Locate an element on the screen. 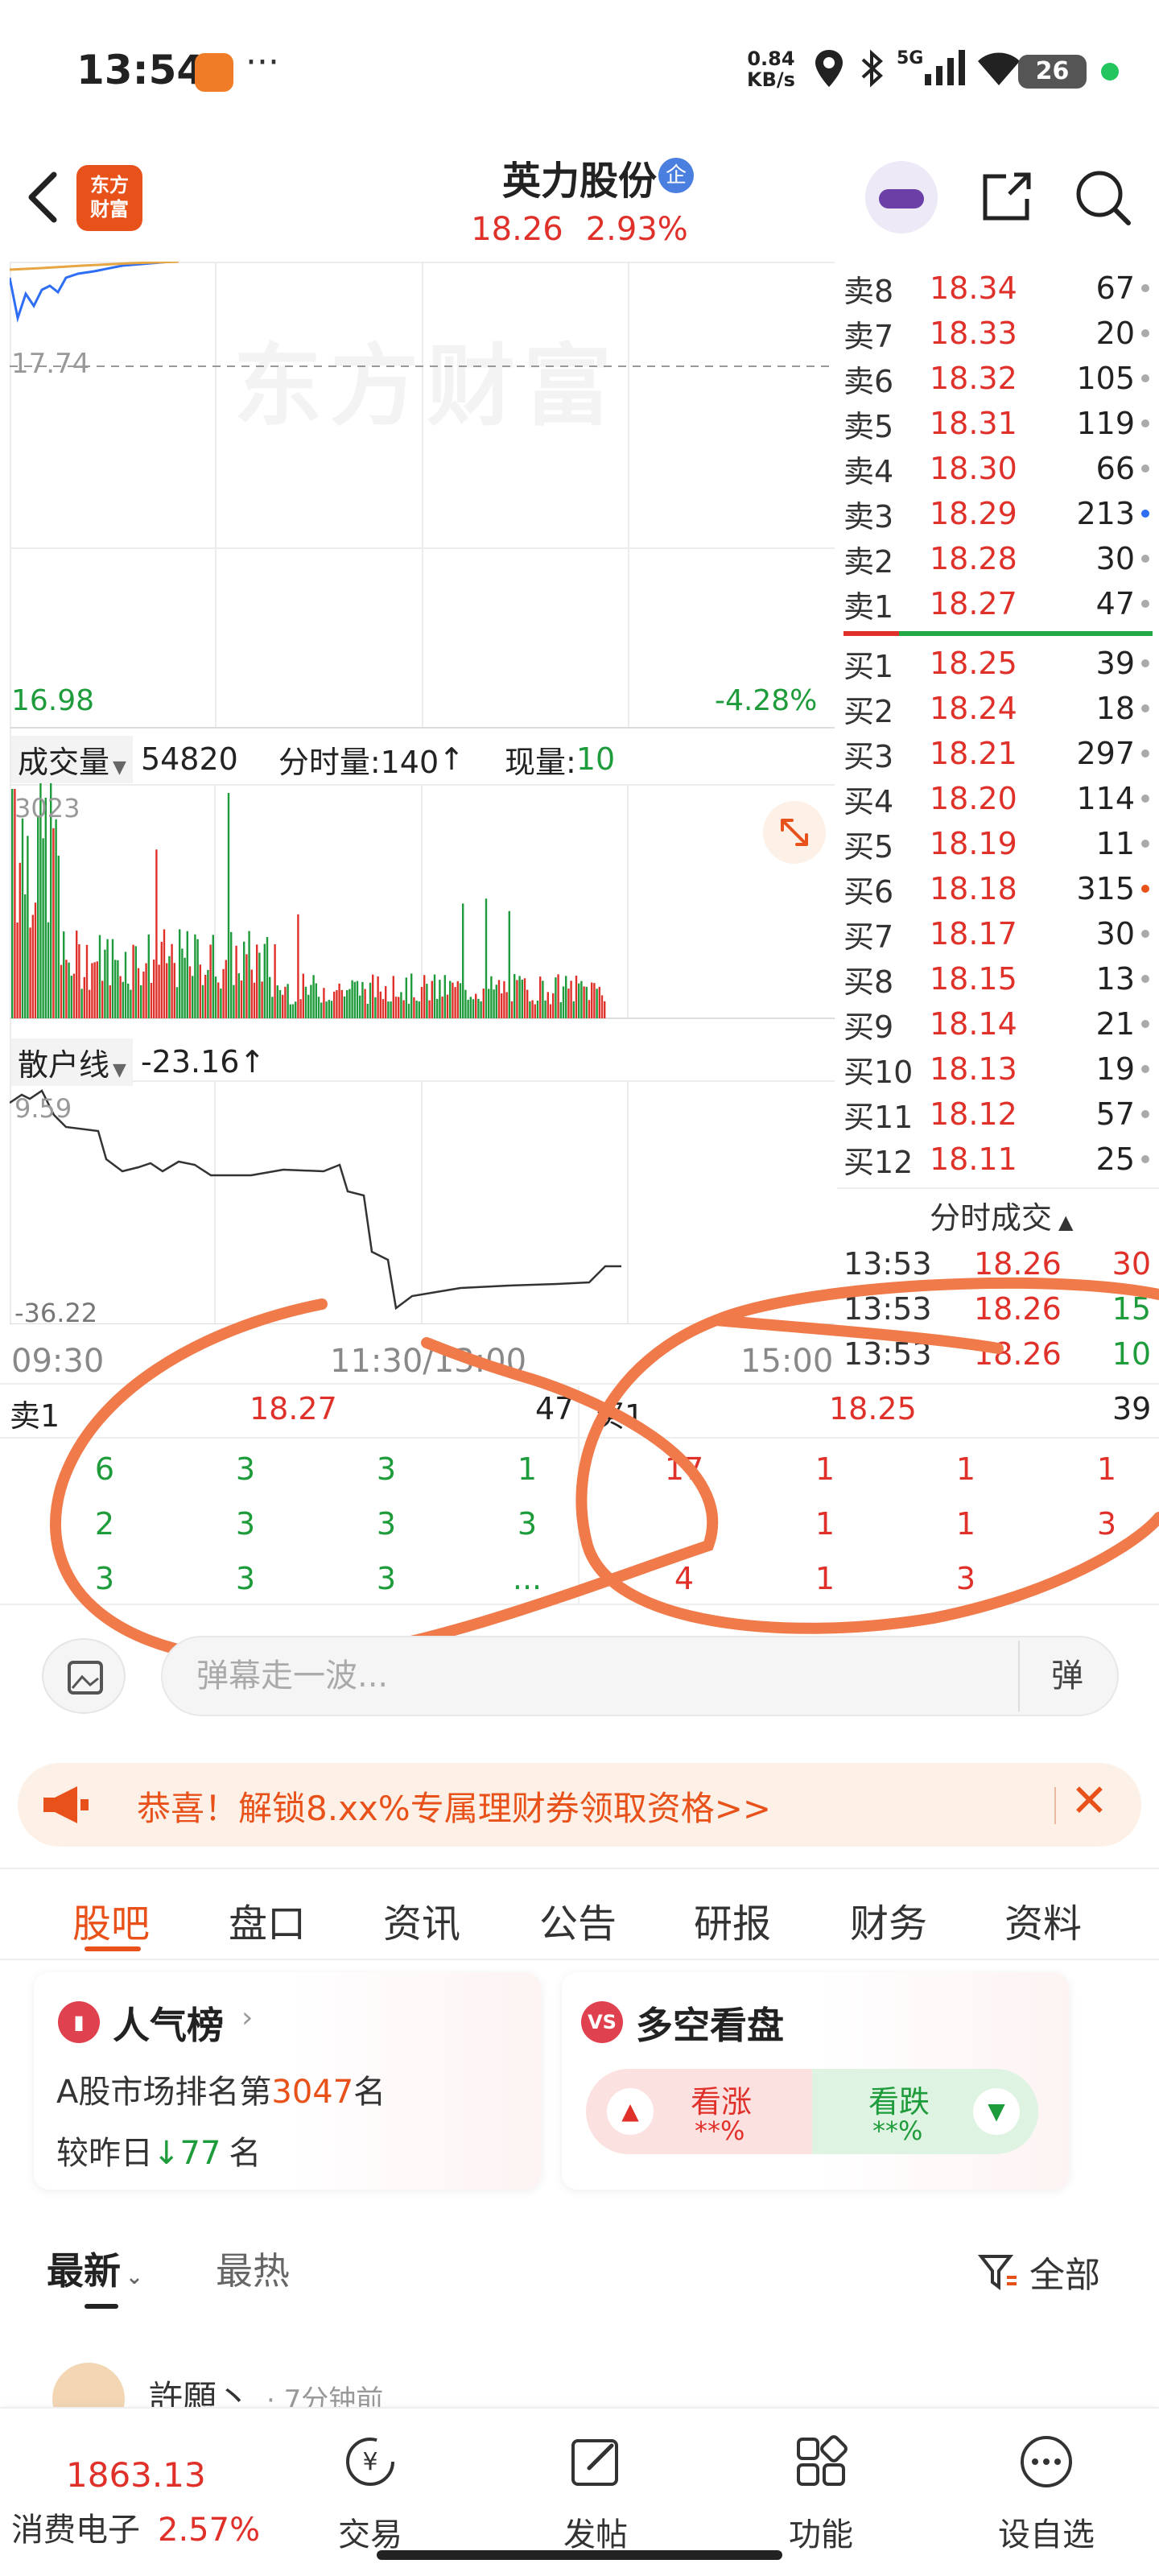 This screenshot has height=2576, width=1159. image-button is located at coordinates (84, 1676).